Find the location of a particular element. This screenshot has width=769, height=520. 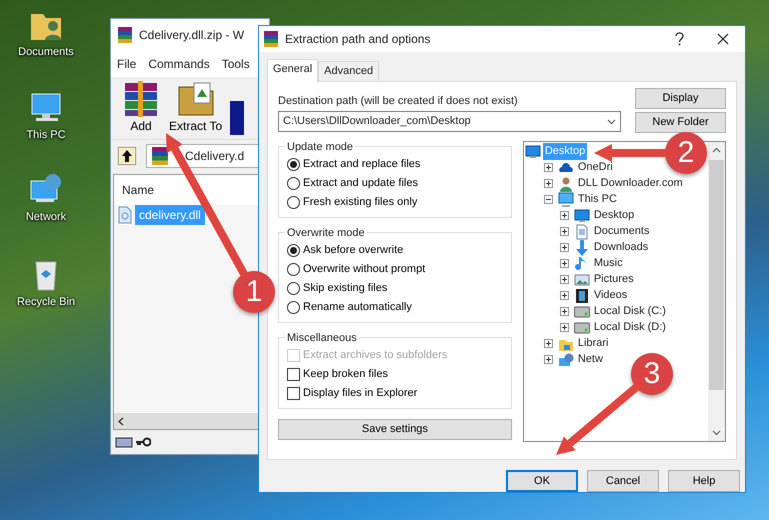

save-settings-button: Save settings is located at coordinates (395, 429).